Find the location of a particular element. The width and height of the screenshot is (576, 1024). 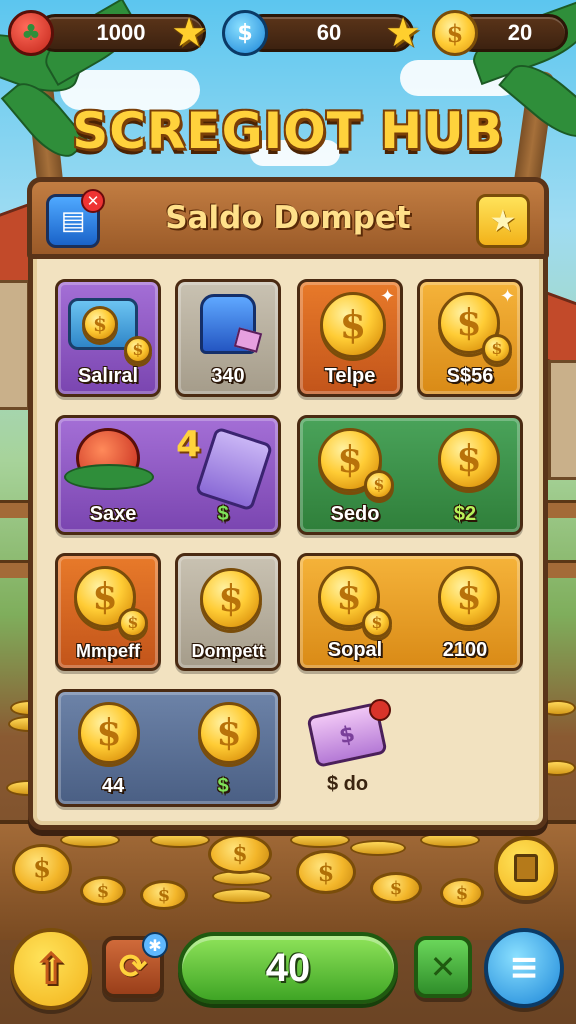

tile-sublabel: $2 is located at coordinates (465, 514).